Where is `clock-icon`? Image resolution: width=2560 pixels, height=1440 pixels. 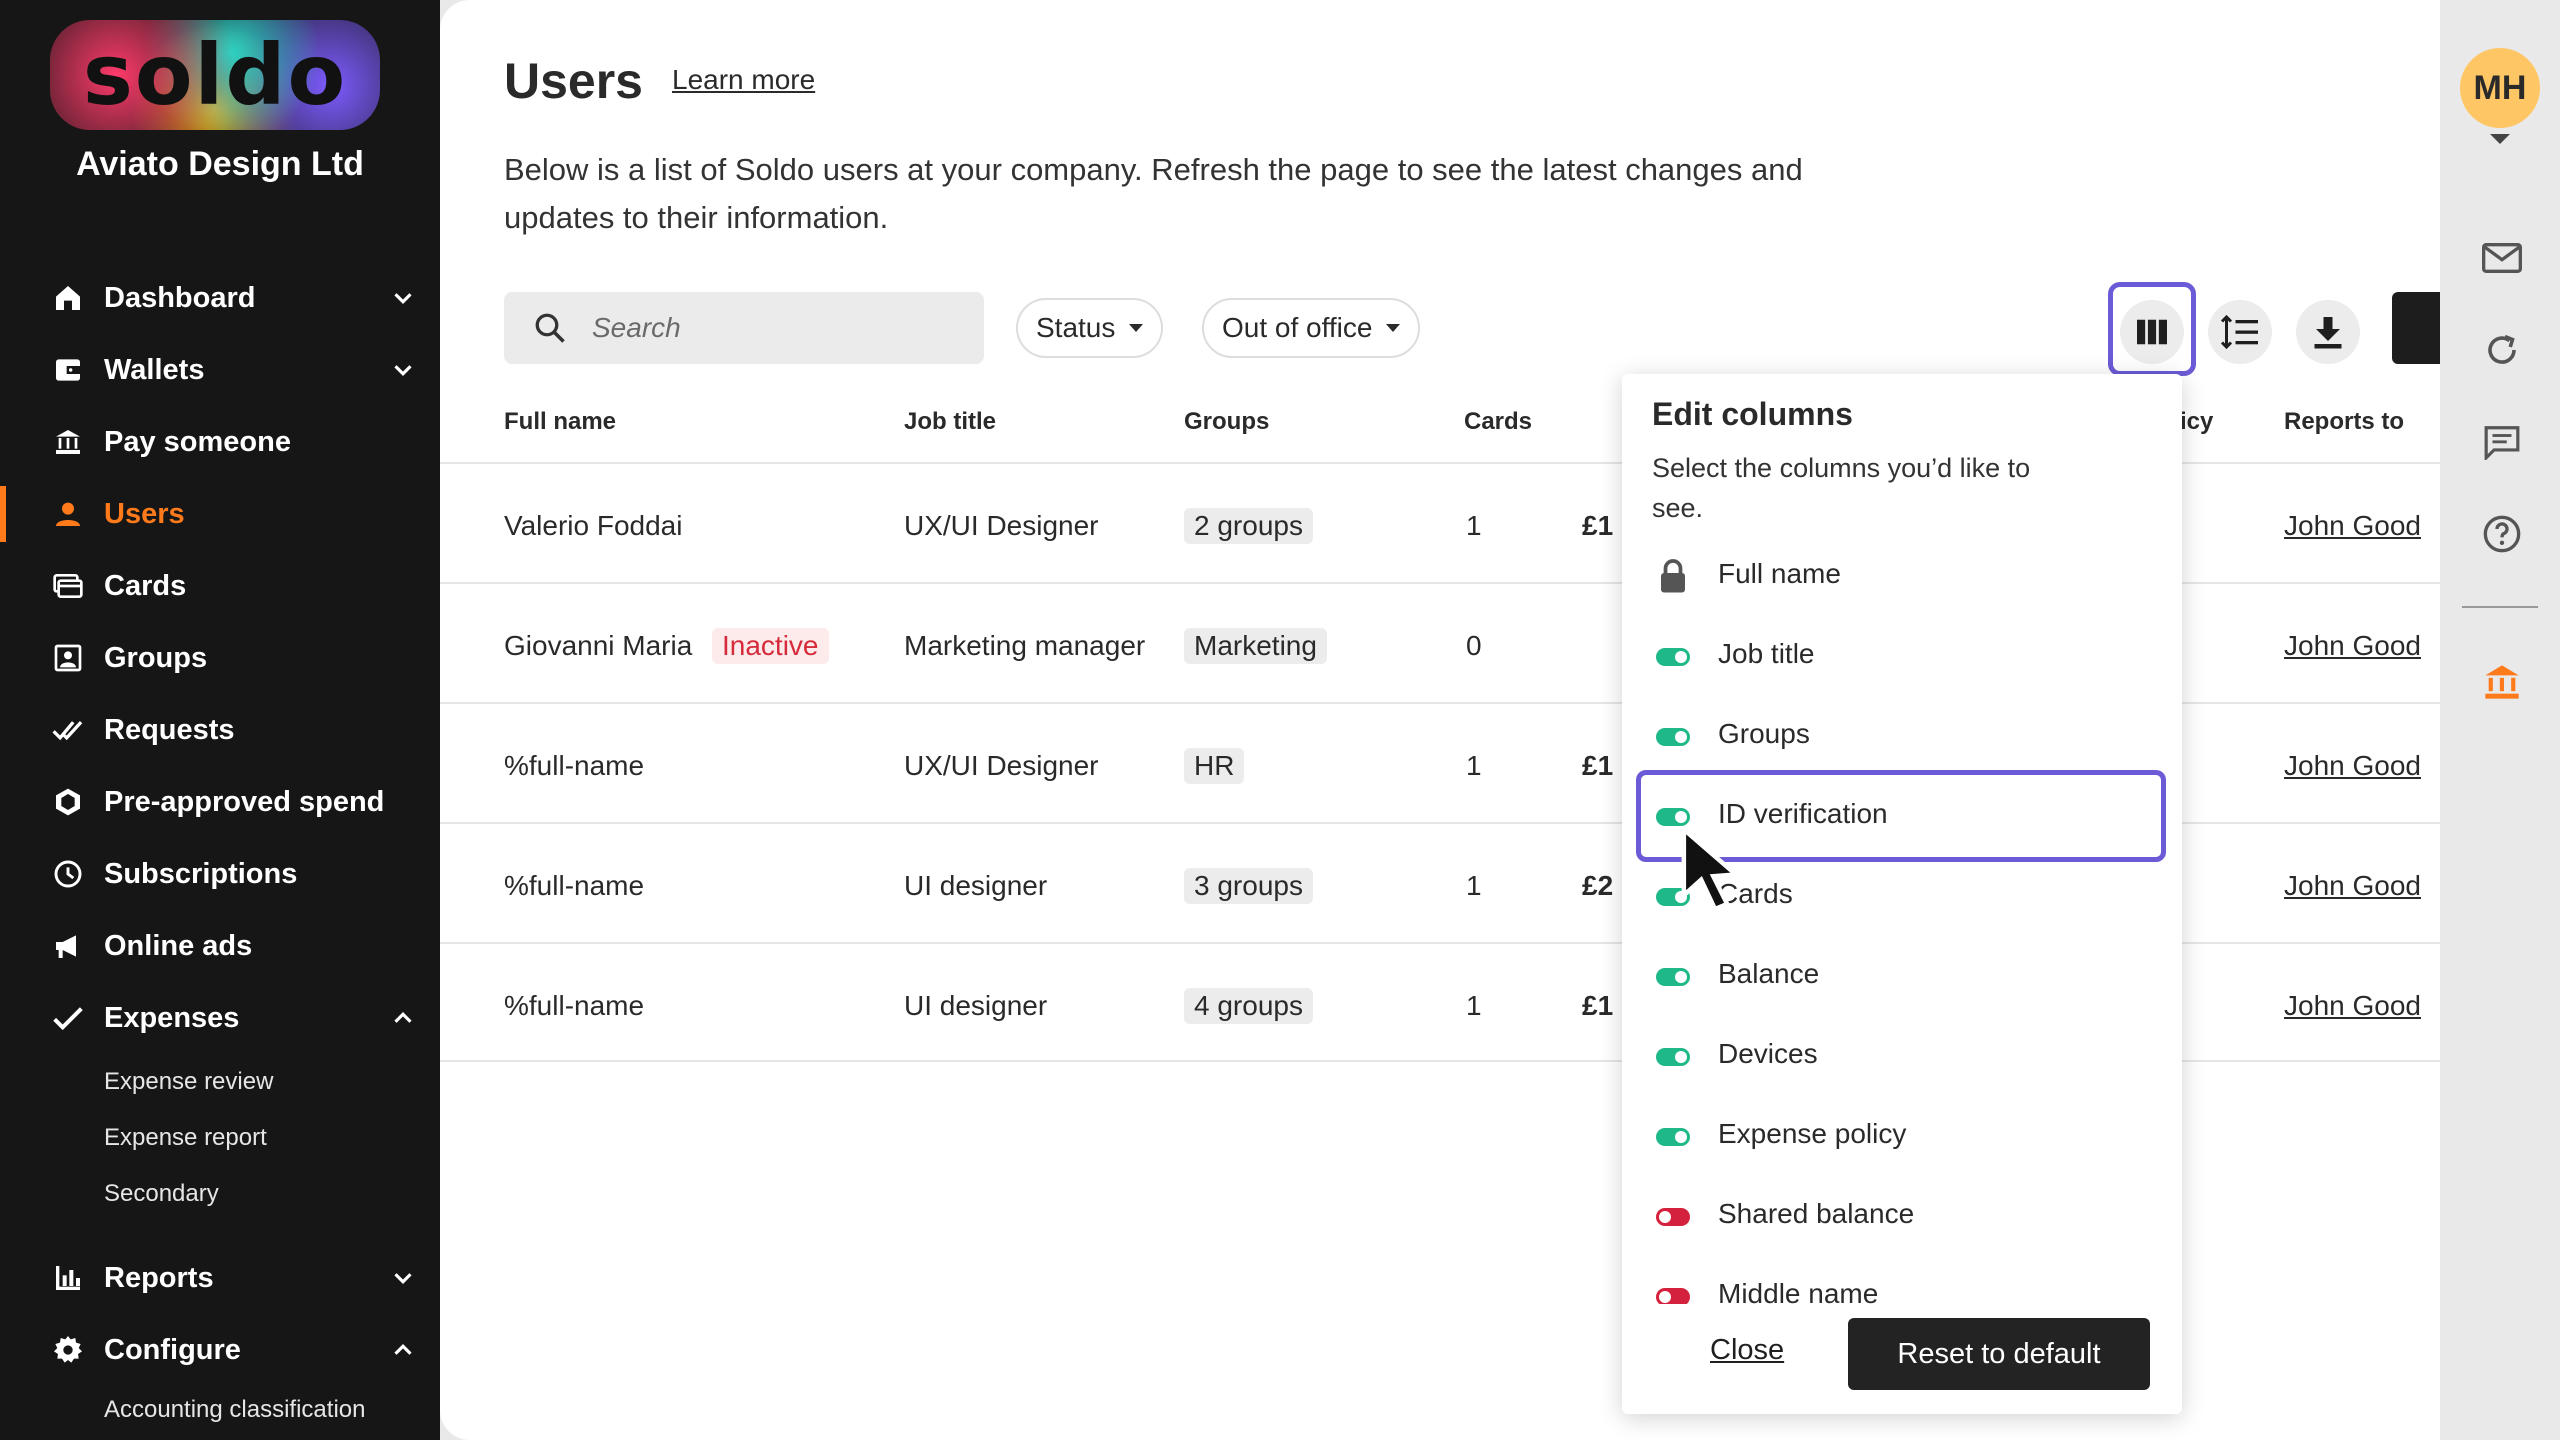 clock-icon is located at coordinates (68, 874).